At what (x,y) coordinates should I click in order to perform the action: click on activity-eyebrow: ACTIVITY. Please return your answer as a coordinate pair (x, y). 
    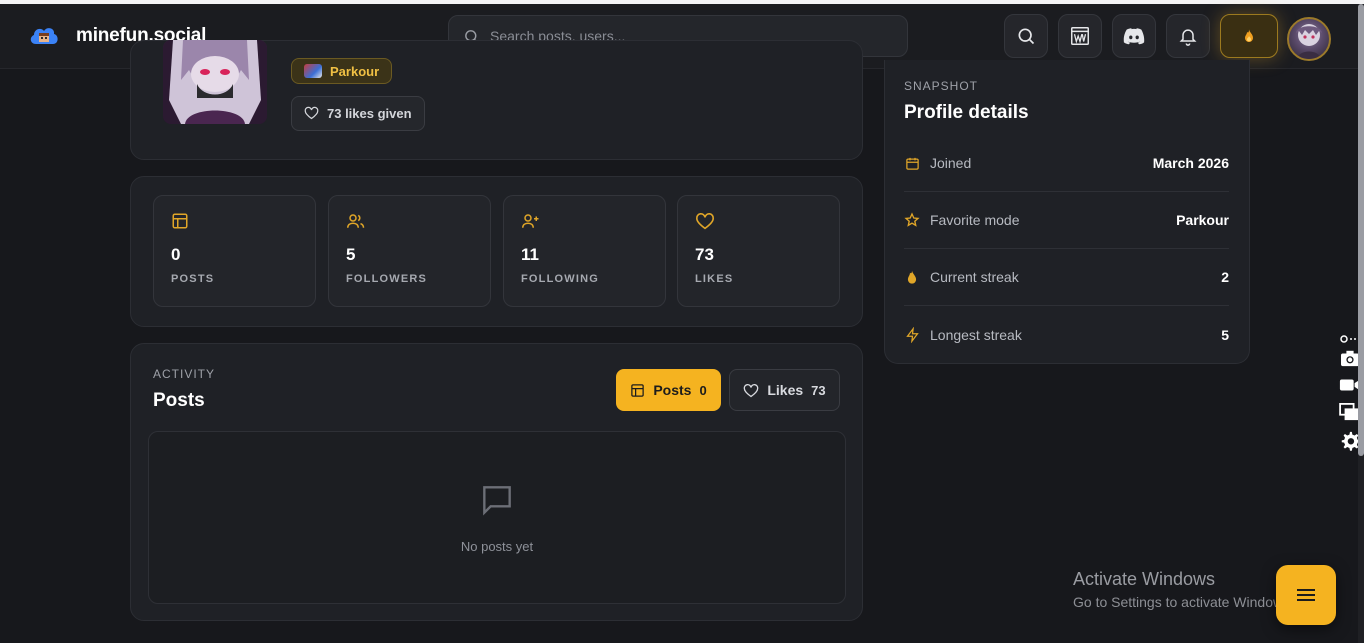
    Looking at the image, I should click on (184, 374).